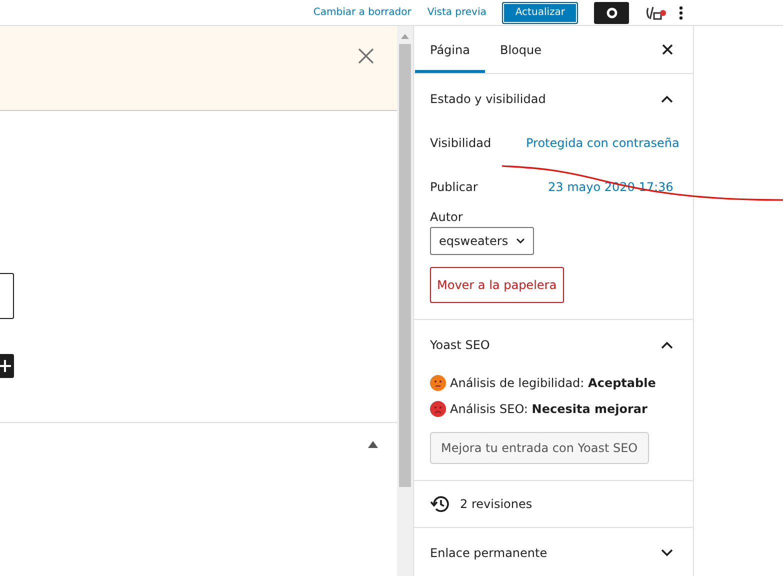  What do you see at coordinates (373, 444) in the screenshot?
I see `collapse-arrow-icon` at bounding box center [373, 444].